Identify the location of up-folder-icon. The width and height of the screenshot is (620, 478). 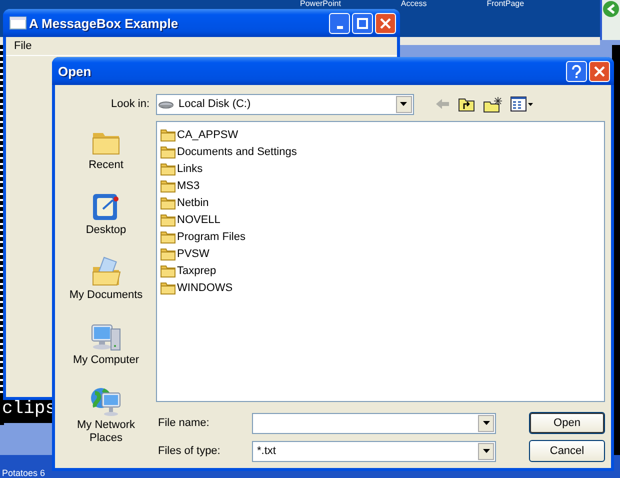
(466, 104).